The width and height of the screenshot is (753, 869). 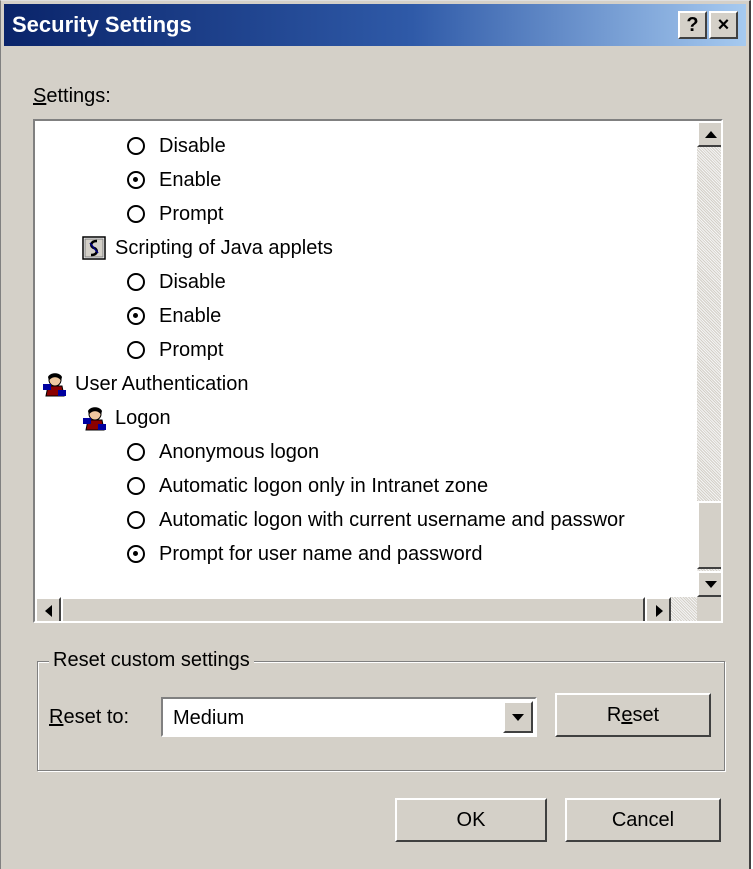 I want to click on option-label: Anonymous logon, so click(x=239, y=451).